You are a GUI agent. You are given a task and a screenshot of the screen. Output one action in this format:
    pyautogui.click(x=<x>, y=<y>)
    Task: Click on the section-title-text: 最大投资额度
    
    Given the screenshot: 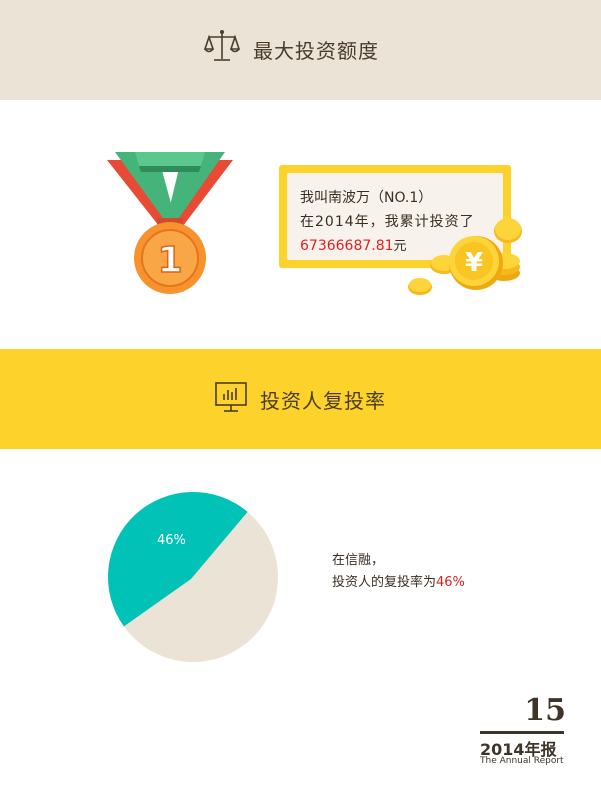 What is the action you would take?
    pyautogui.click(x=316, y=50)
    